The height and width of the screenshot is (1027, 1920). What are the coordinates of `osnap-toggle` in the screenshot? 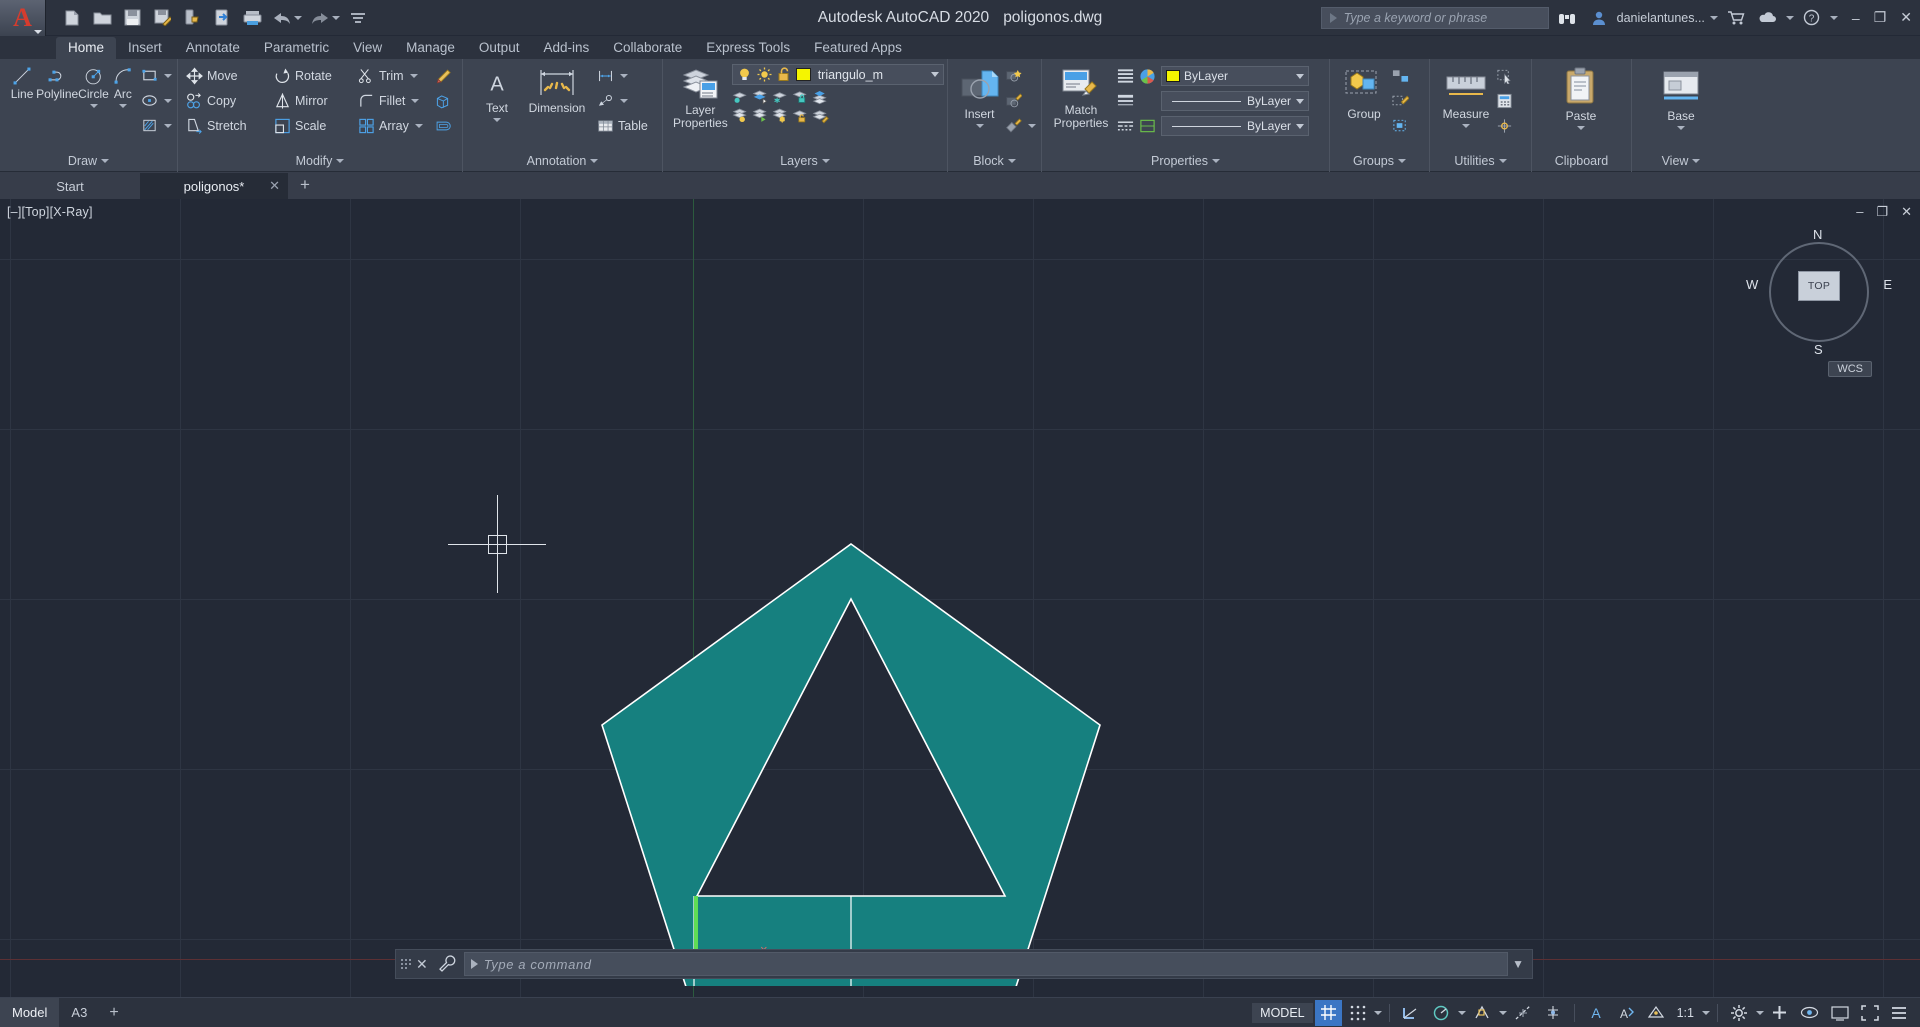 It's located at (1482, 1013).